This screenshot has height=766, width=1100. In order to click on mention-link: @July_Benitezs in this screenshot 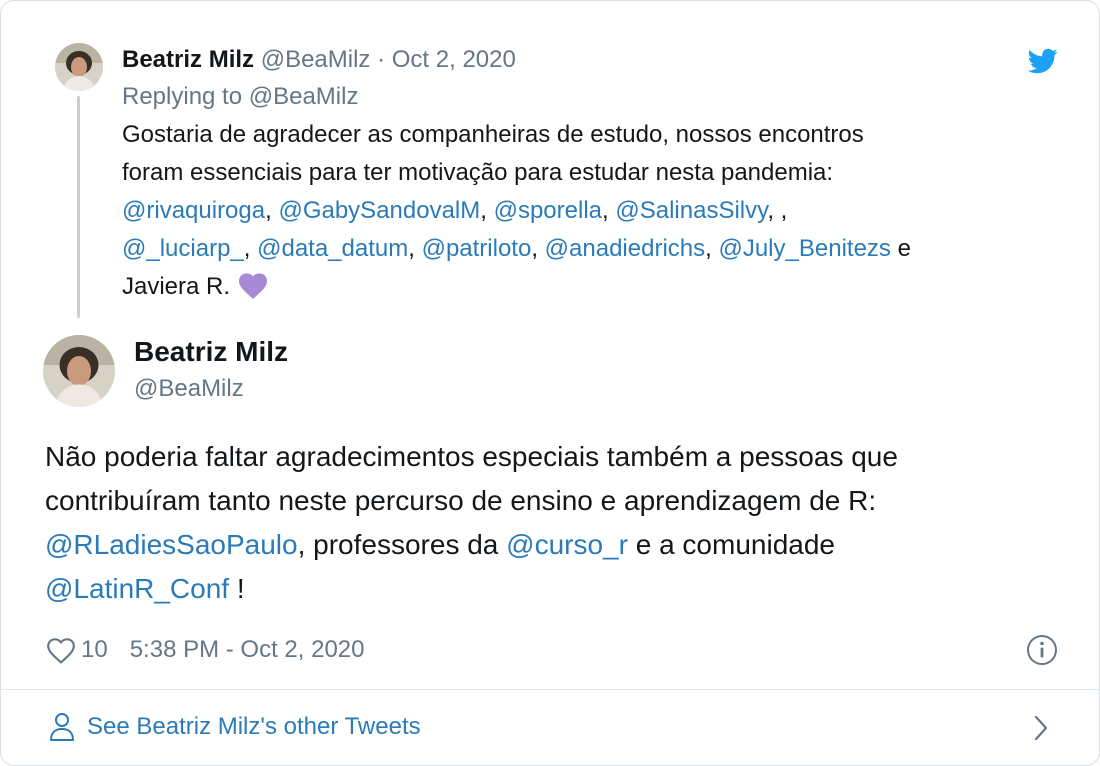, I will do `click(804, 248)`.